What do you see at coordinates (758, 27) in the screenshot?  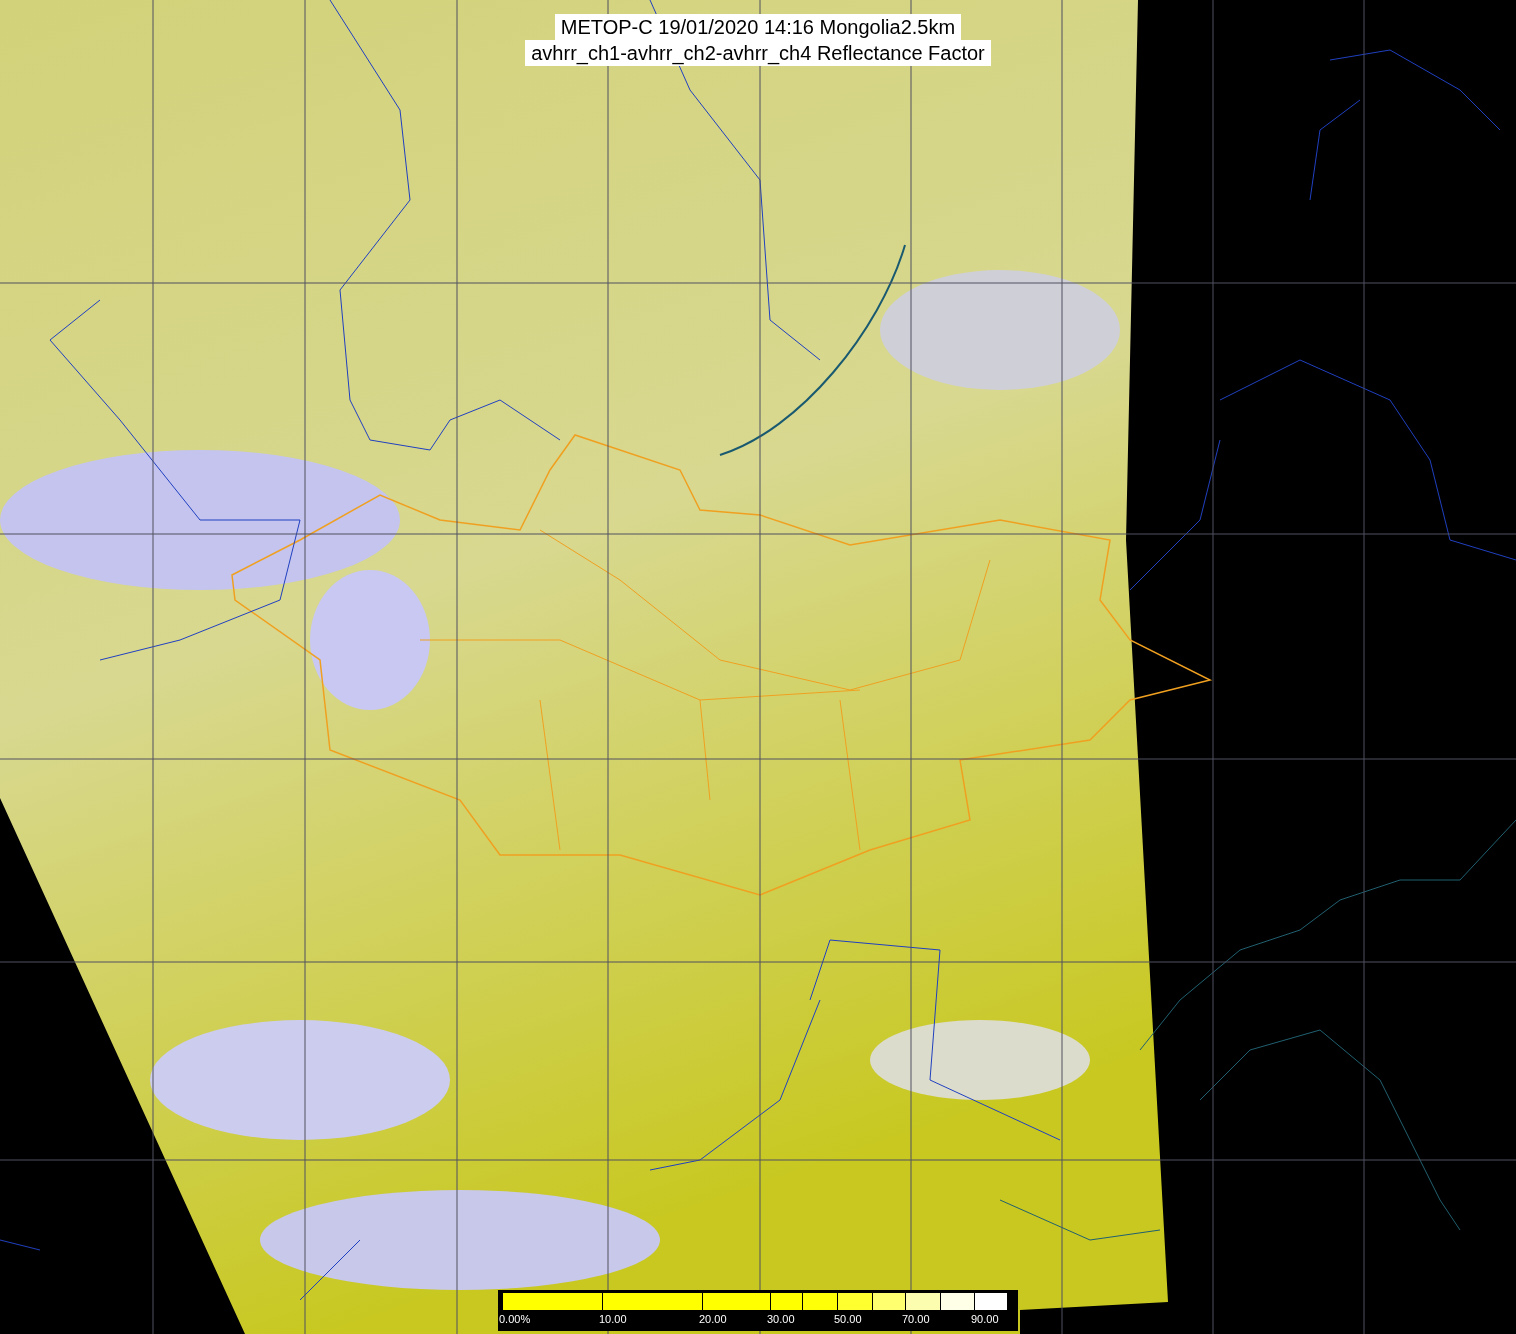 I see `map-title: METOP-C 19/01/2020 14:16 Mongolia2.5km` at bounding box center [758, 27].